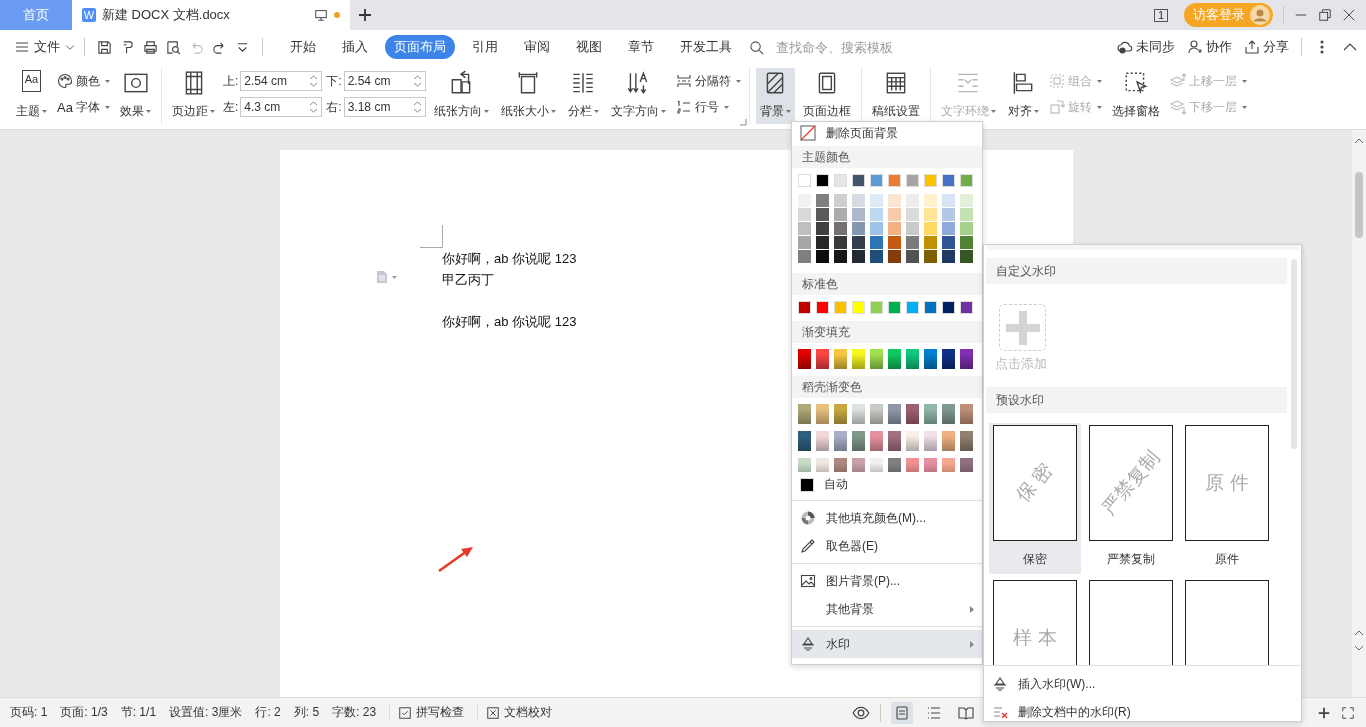  What do you see at coordinates (641, 47) in the screenshot?
I see `ribbon-tab: 章节` at bounding box center [641, 47].